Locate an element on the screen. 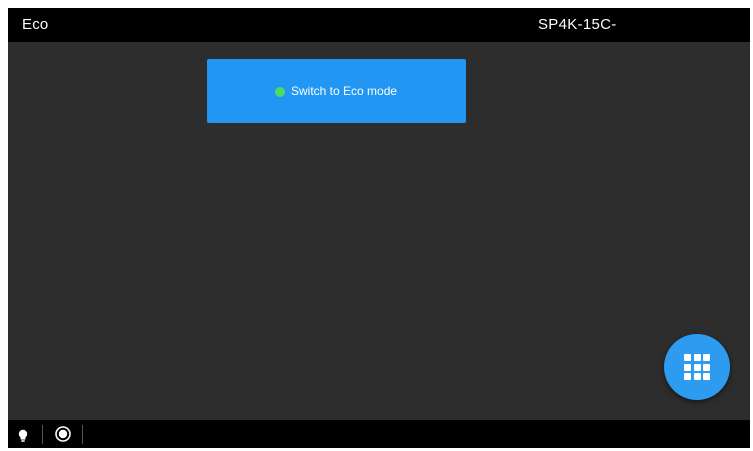 This screenshot has width=753, height=451. record-icon is located at coordinates (63, 434).